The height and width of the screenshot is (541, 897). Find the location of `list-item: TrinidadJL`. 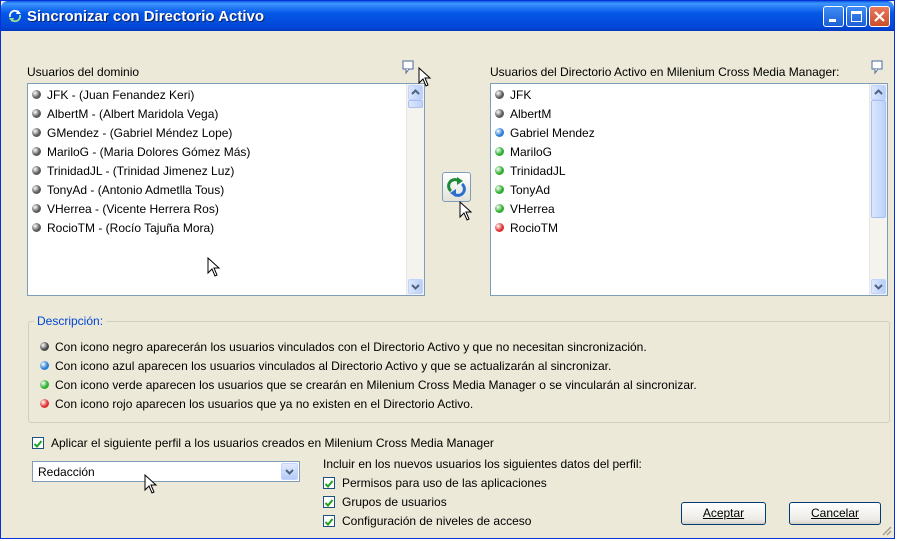

list-item: TrinidadJL is located at coordinates (530, 171).